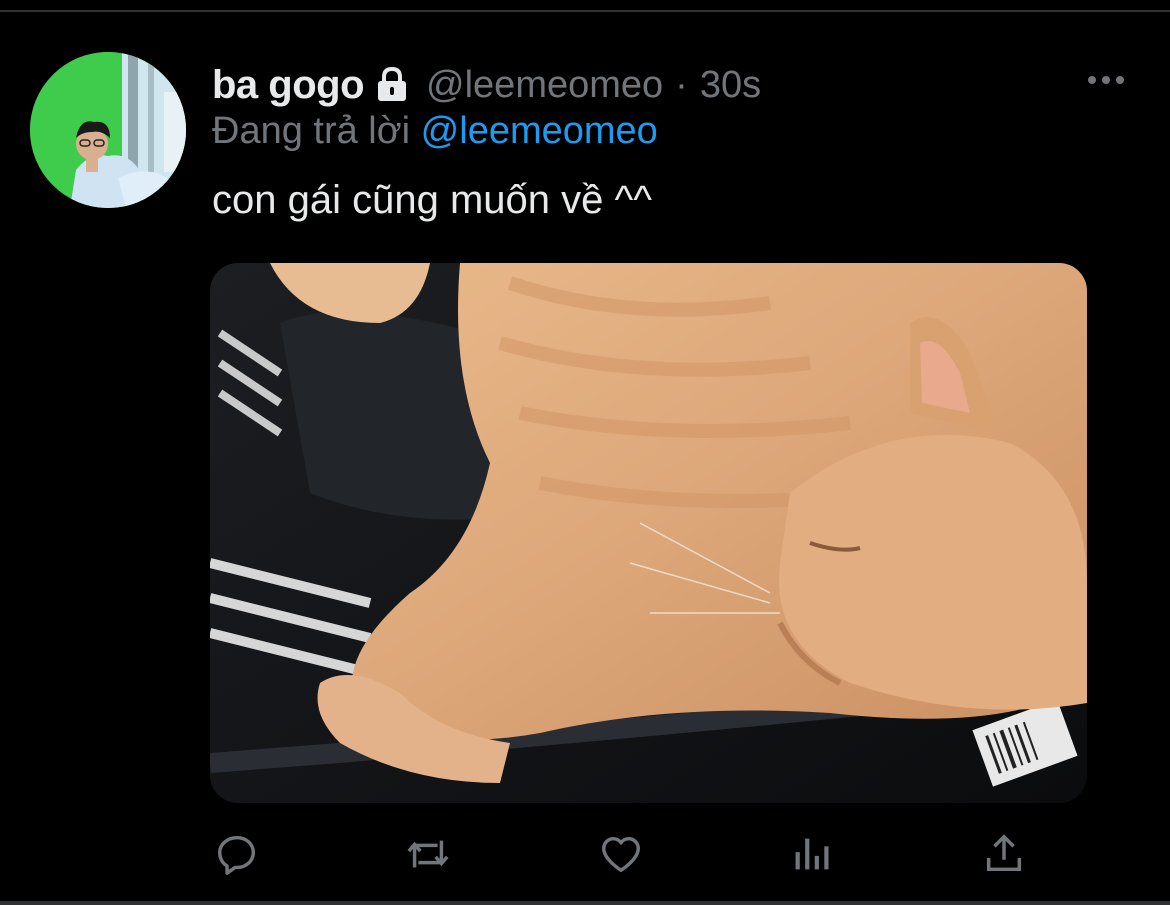  I want to click on tweet-header: ba gogo @leemeomeo · 30s, so click(486, 85).